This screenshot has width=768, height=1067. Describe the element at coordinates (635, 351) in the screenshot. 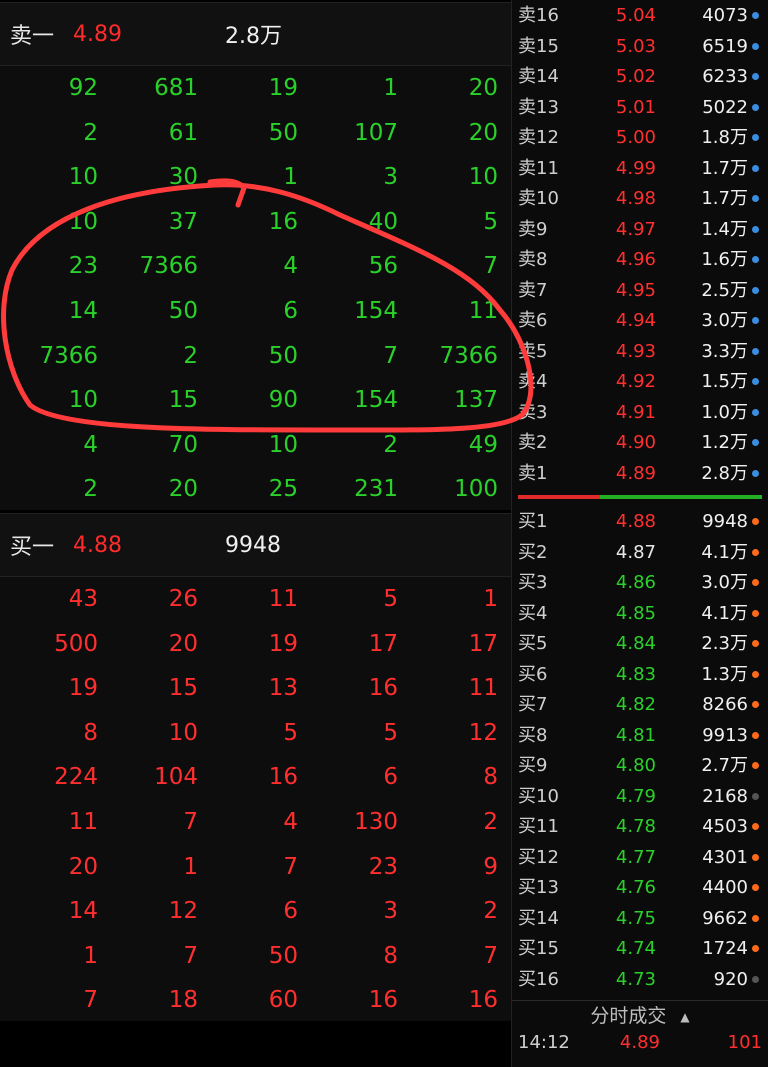

I see `level-price: 4.93` at that location.